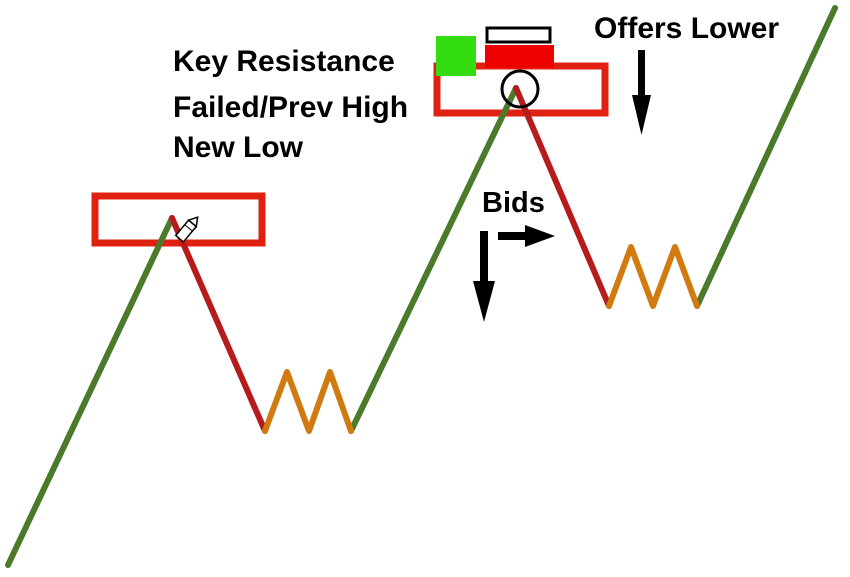  I want to click on red-indicator-bar, so click(519, 56).